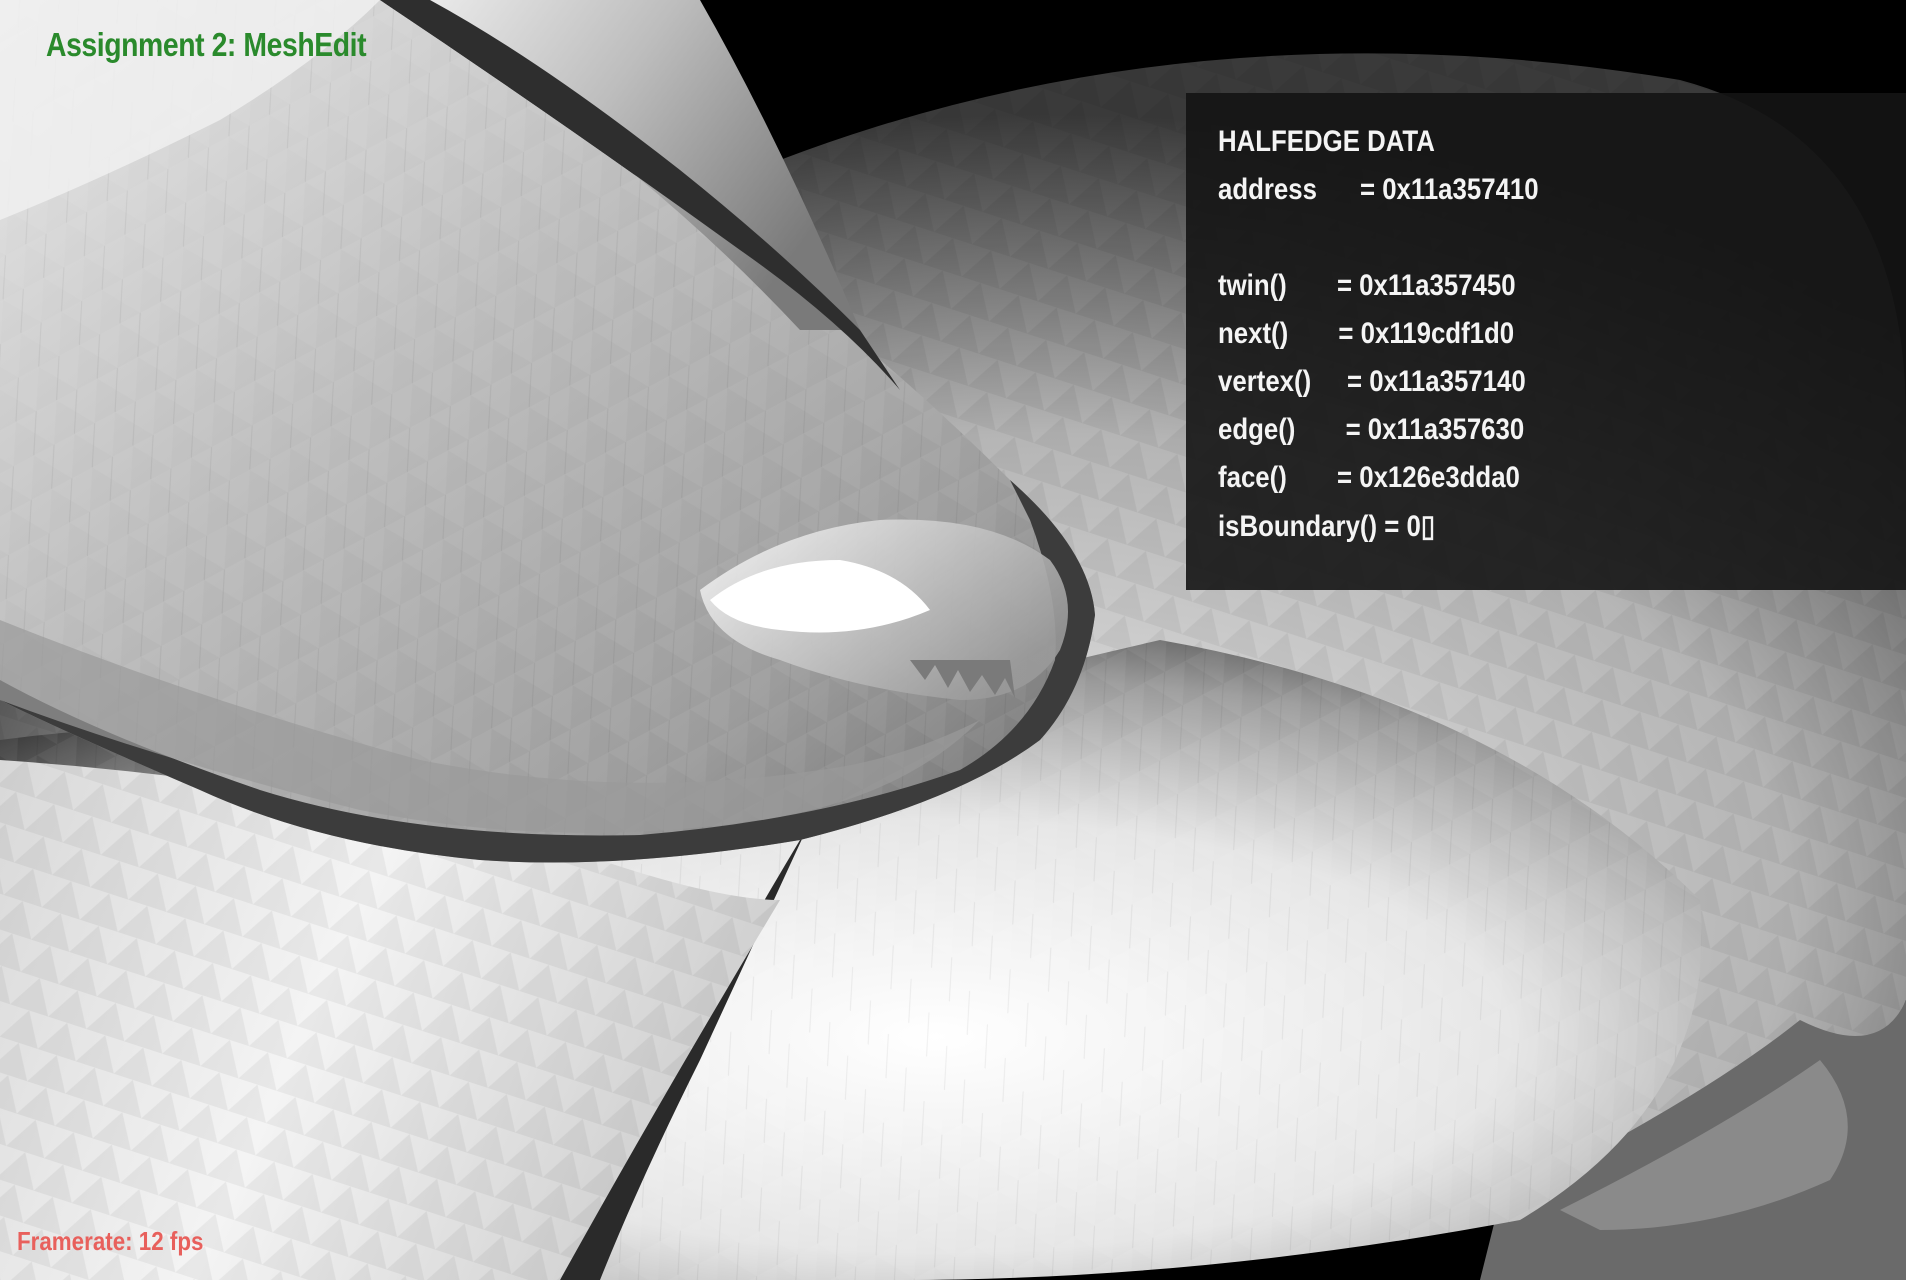 The width and height of the screenshot is (1906, 1280). Describe the element at coordinates (1378, 189) in the screenshot. I see `address-field: address = 0x11a357410` at that location.